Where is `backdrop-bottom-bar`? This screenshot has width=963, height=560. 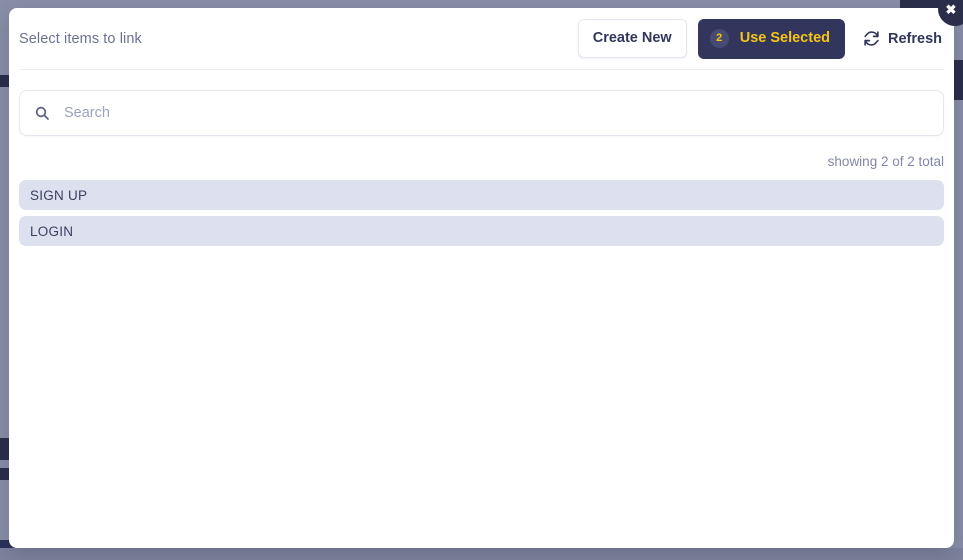
backdrop-bottom-bar is located at coordinates (481, 554).